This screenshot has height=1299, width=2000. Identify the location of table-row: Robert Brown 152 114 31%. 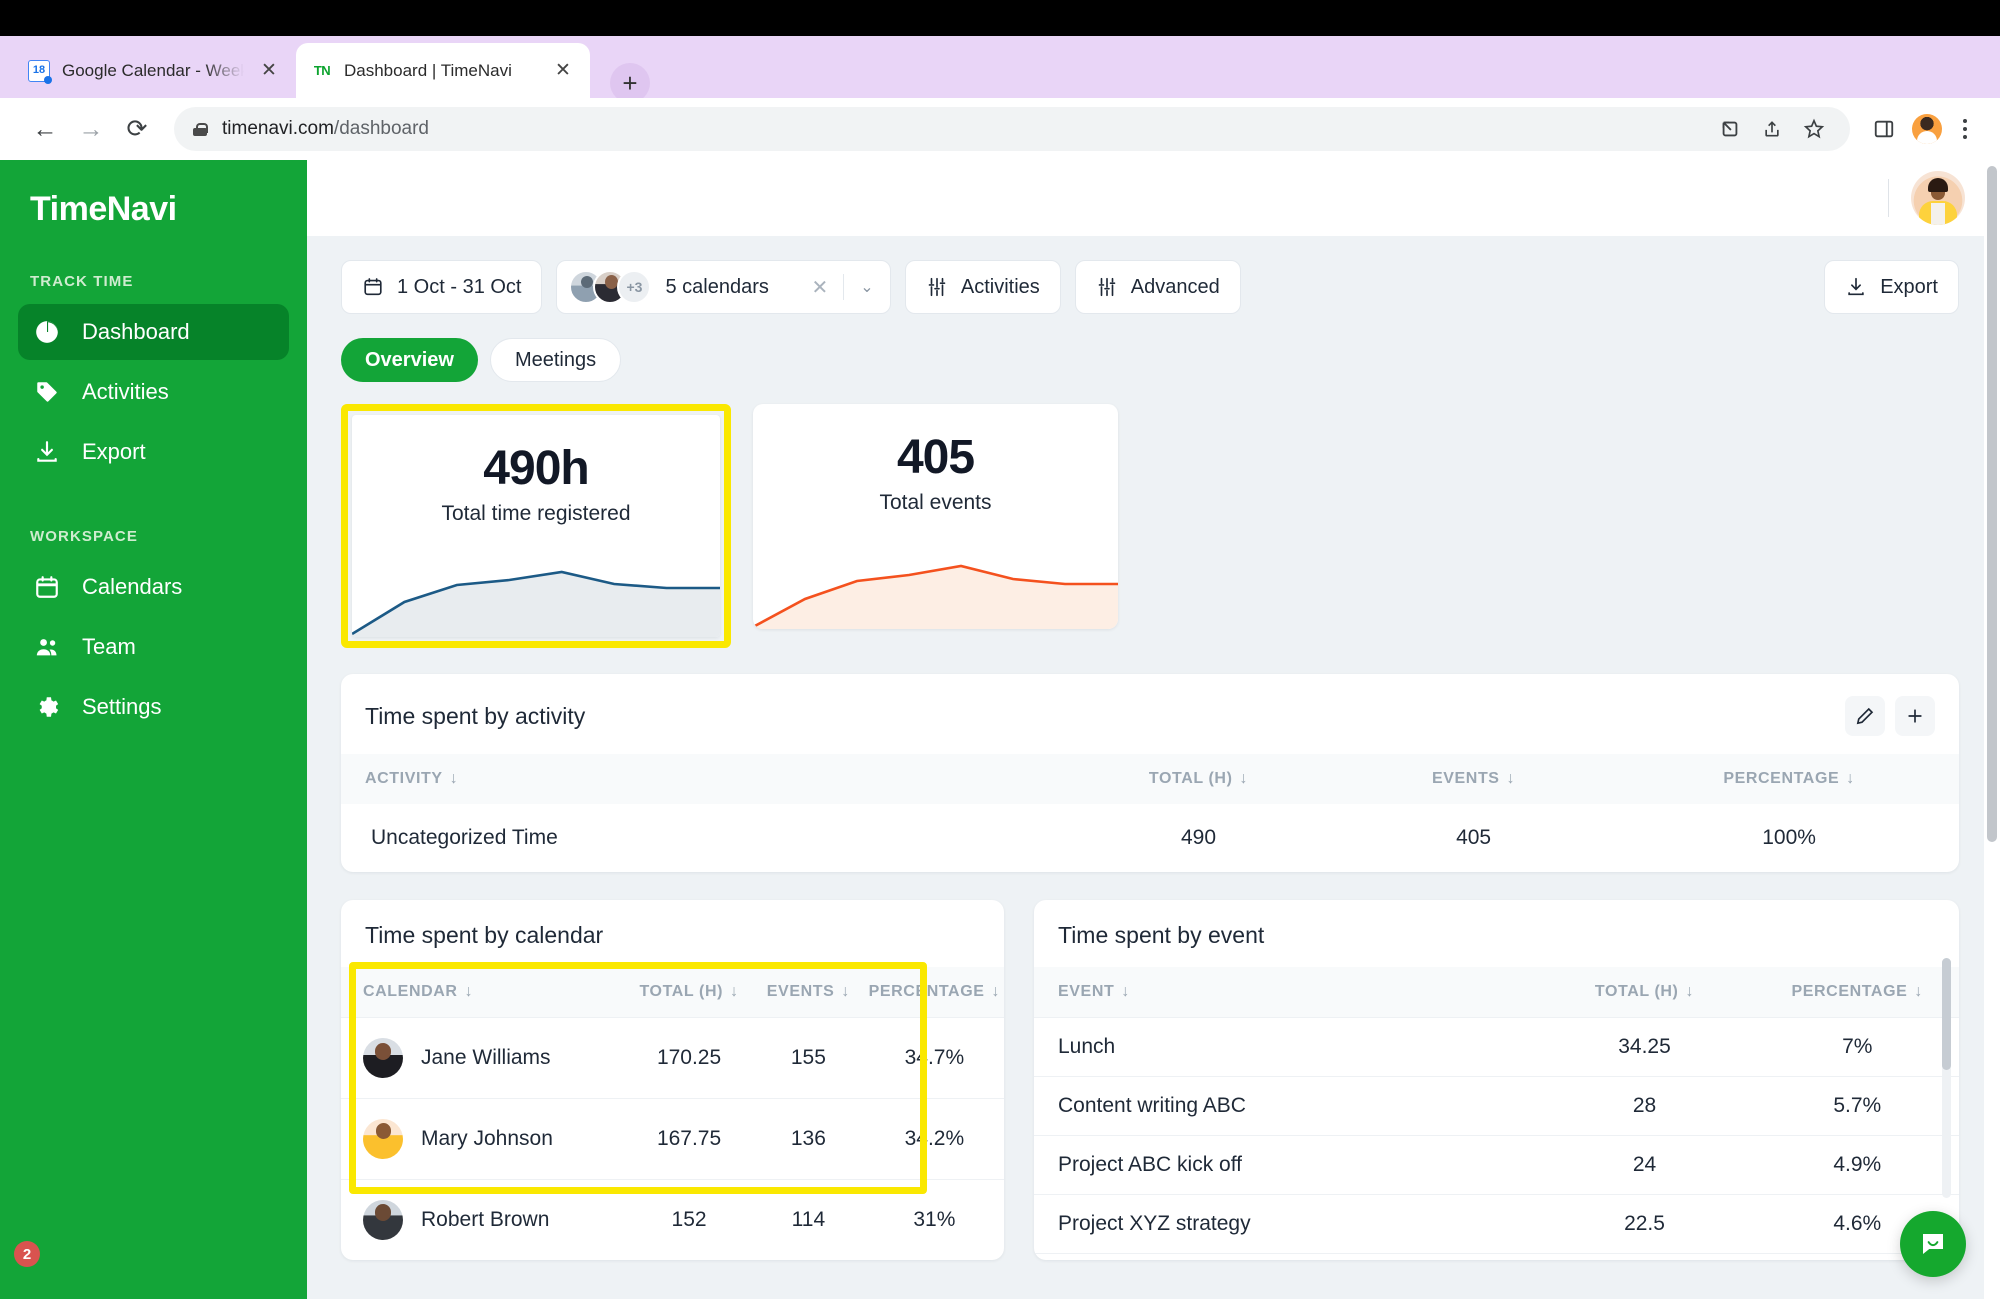
(672, 1219).